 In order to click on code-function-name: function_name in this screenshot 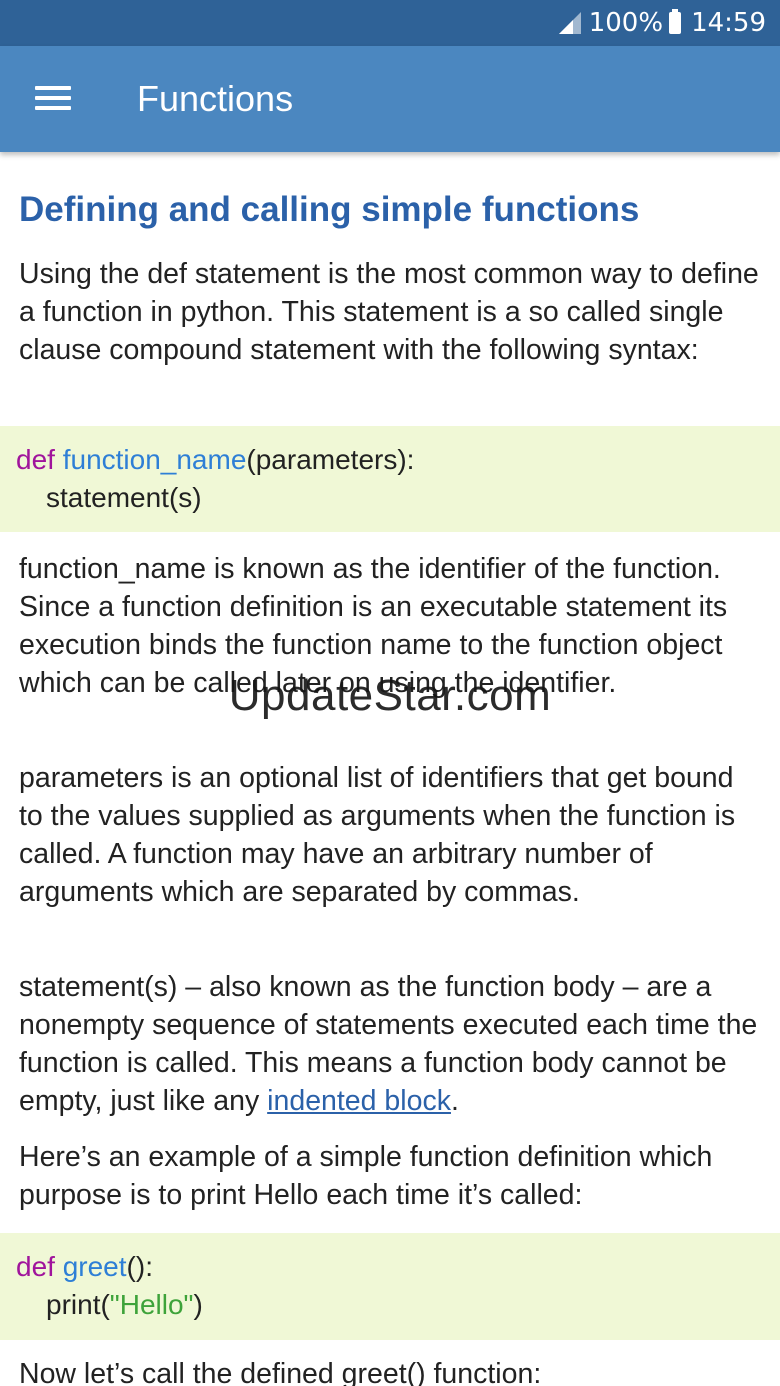, I will do `click(150, 459)`.